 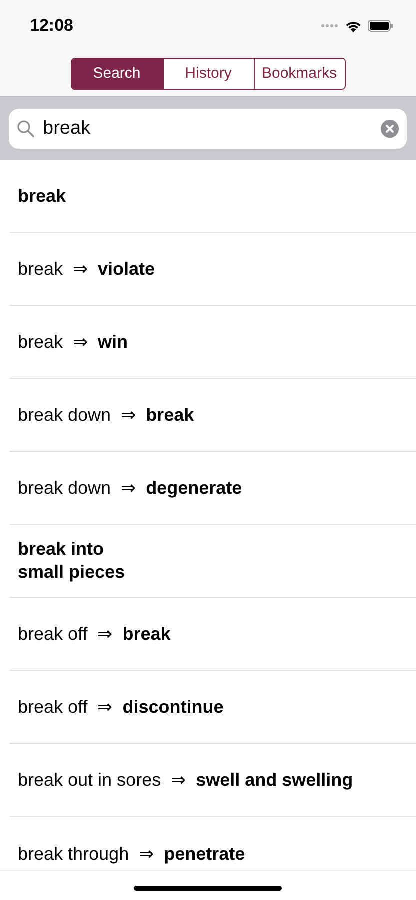 I want to click on result-entry: break out in sores ⇒ swell and swelling, so click(x=186, y=780).